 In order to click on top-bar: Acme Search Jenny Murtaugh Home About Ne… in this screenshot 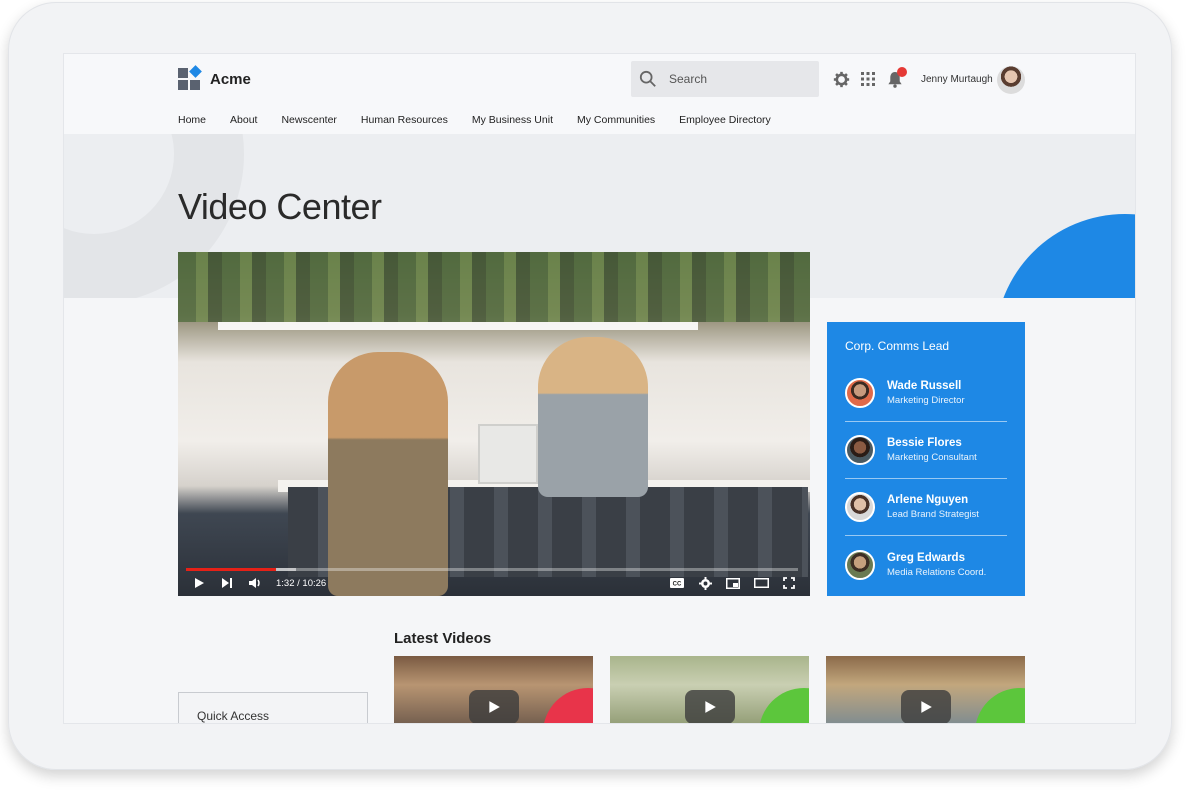, I will do `click(599, 94)`.